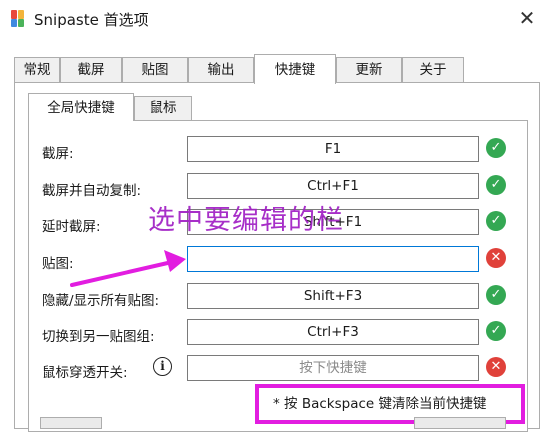 This screenshot has width=550, height=432. What do you see at coordinates (81, 107) in the screenshot?
I see `subtab-global-shortcuts: 全局快捷键` at bounding box center [81, 107].